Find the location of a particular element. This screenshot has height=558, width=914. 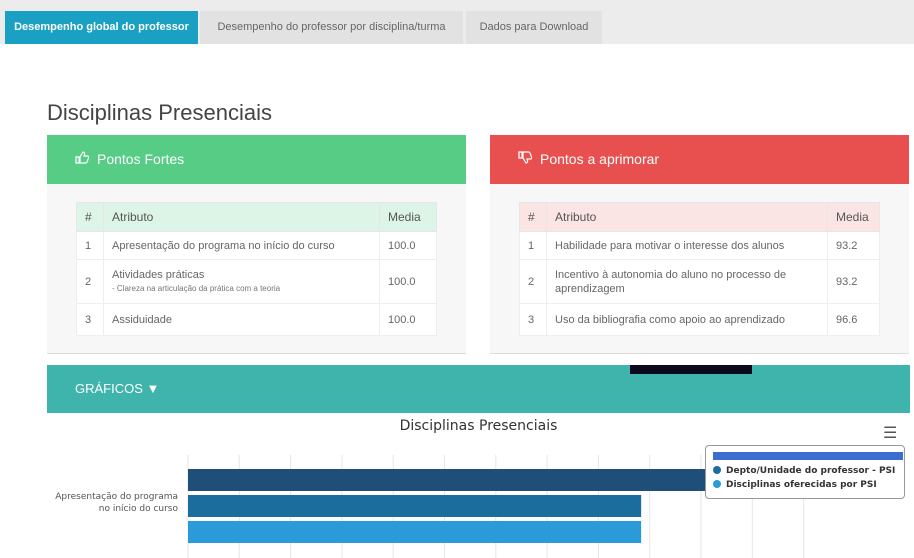

graficos-label: GRÁFICOS ▼ is located at coordinates (117, 388).